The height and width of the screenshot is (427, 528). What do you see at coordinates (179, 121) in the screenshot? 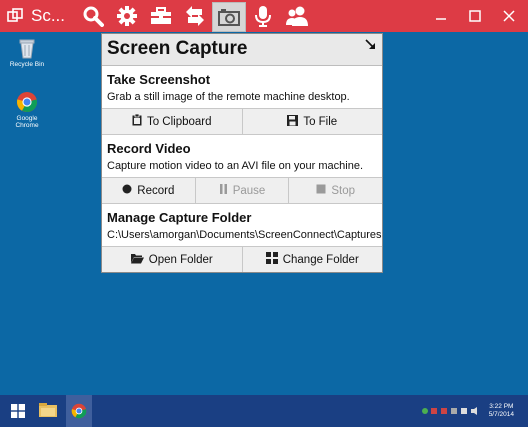
I see `to-clipboard-label: To Clipboard` at bounding box center [179, 121].